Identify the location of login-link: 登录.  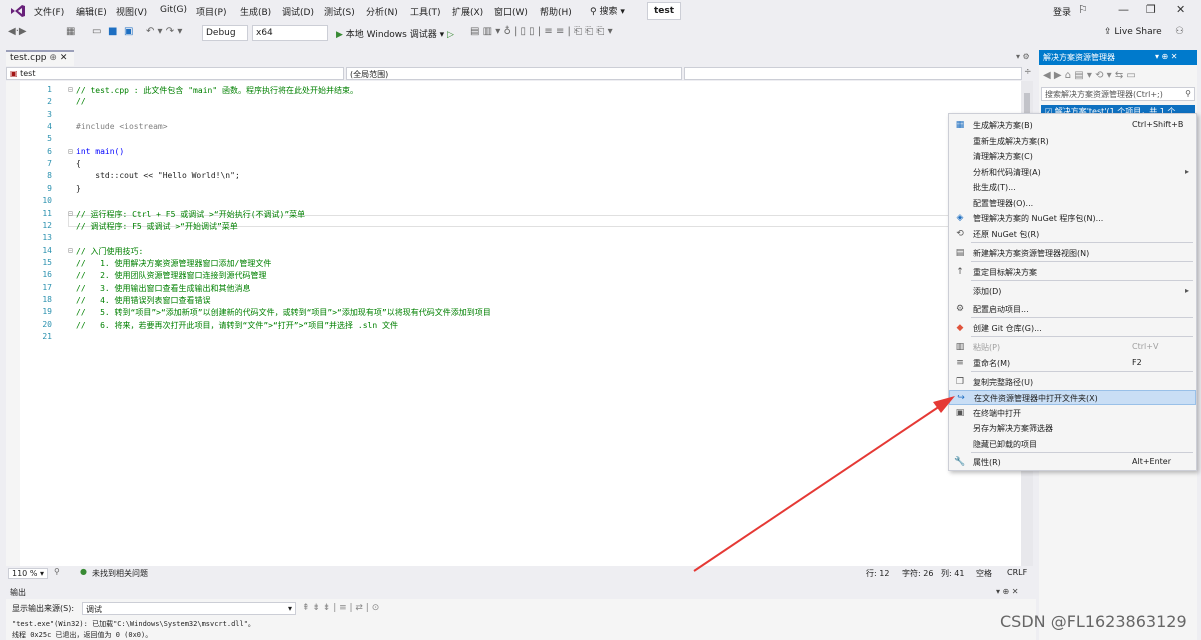
(1062, 11).